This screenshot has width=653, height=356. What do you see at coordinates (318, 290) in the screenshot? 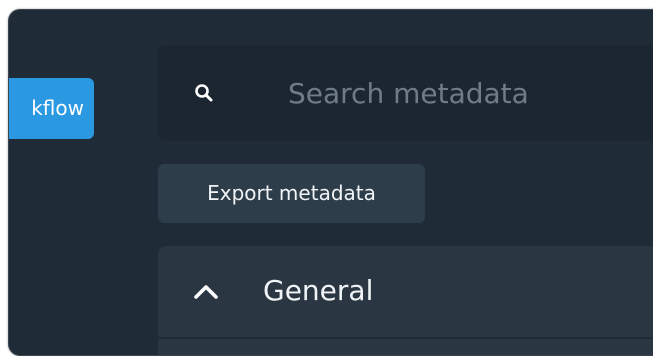
I see `section-title: General` at bounding box center [318, 290].